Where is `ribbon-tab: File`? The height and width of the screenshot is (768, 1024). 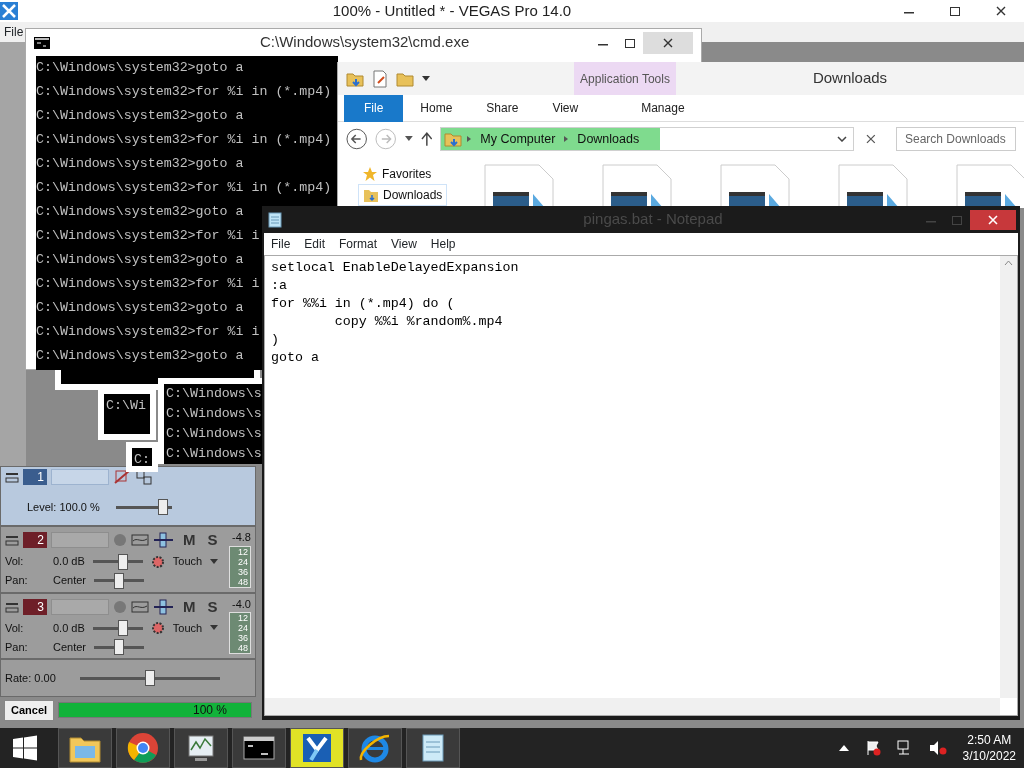 ribbon-tab: File is located at coordinates (374, 108).